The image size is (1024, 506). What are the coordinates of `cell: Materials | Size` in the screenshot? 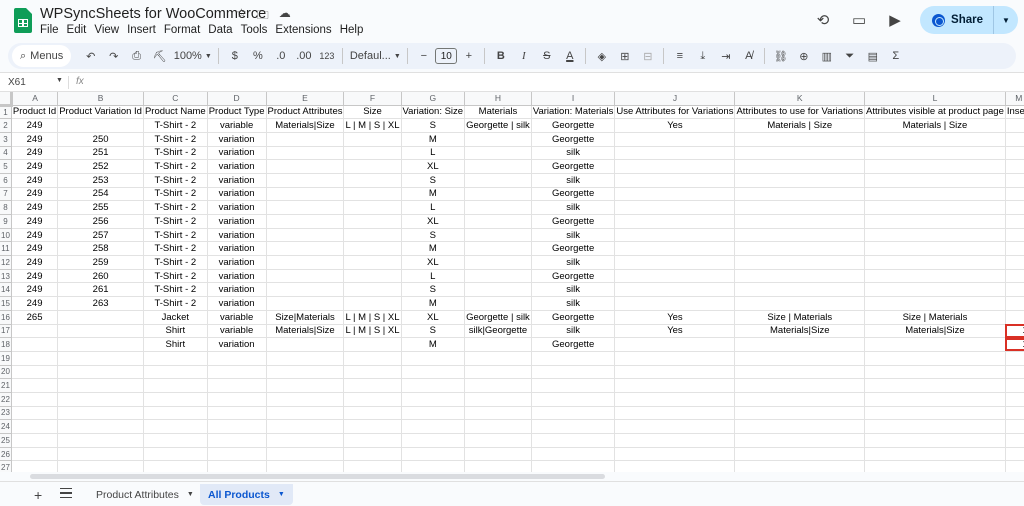 It's located at (935, 125).